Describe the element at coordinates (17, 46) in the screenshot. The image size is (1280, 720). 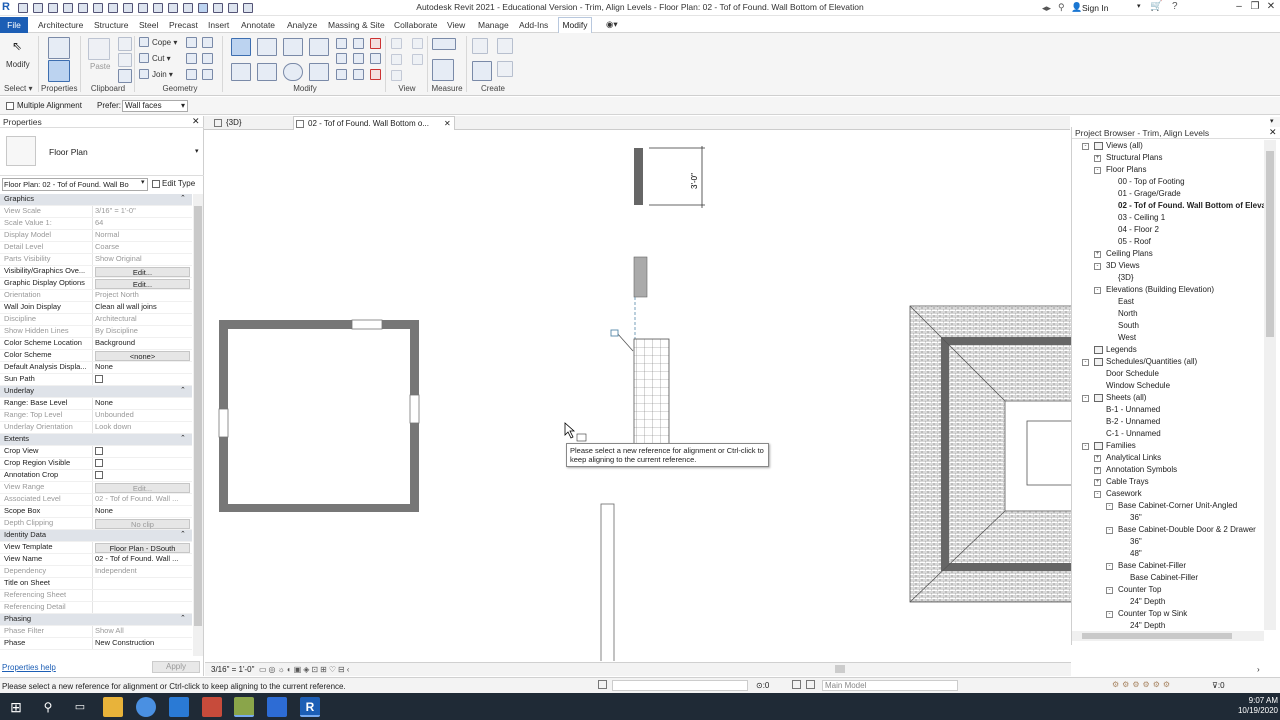
I see `modify-cursor-icon: ⇖` at that location.